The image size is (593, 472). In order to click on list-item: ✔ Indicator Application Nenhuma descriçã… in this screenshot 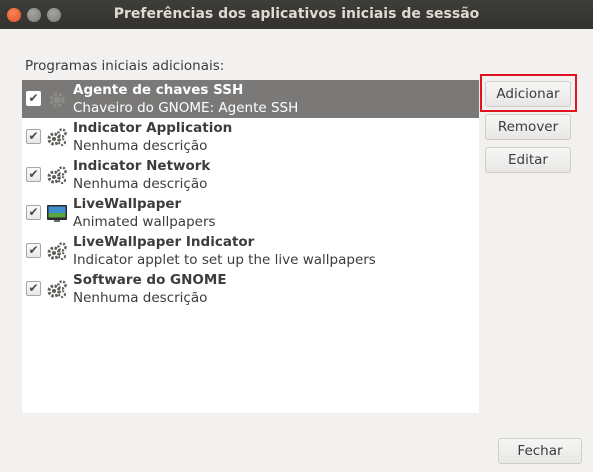, I will do `click(250, 137)`.